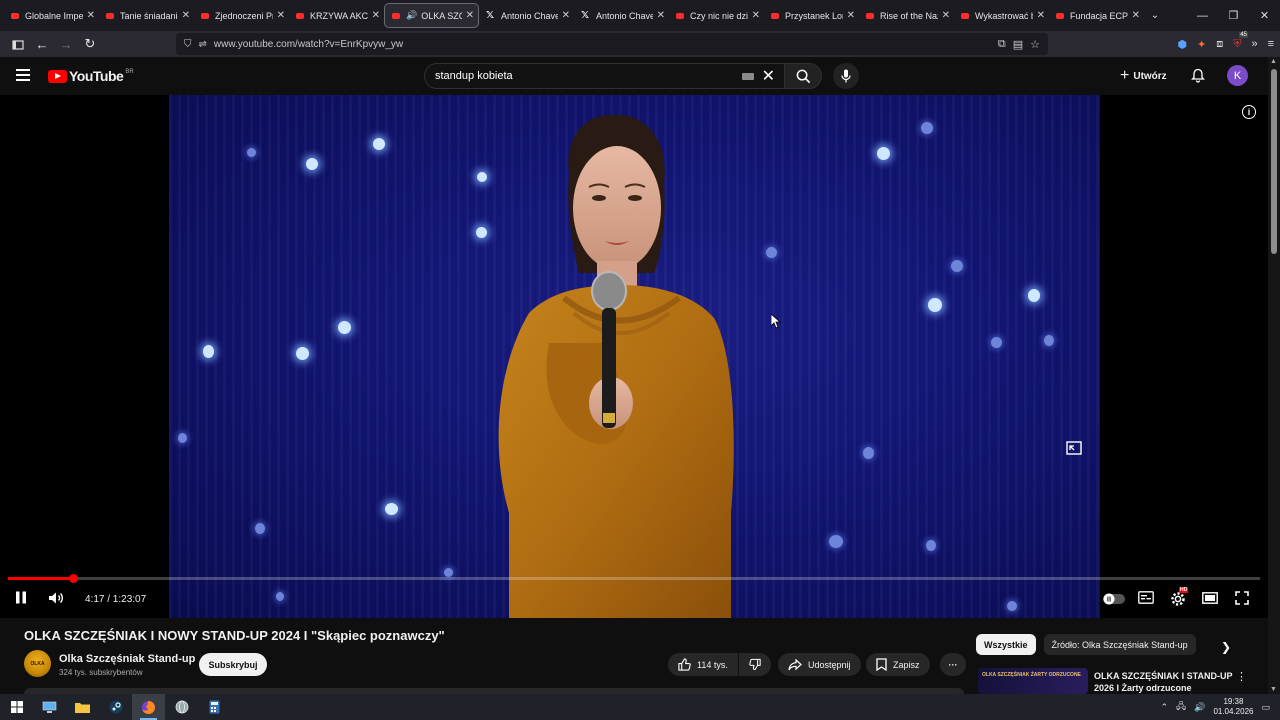  What do you see at coordinates (811, 15) in the screenshot?
I see `browser-tab: Przystanek Loms ✕` at bounding box center [811, 15].